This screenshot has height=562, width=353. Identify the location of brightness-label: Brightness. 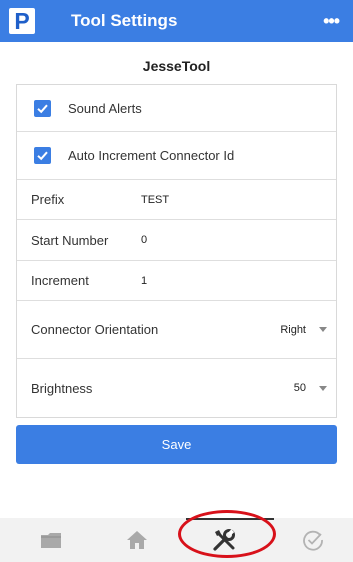
(62, 388).